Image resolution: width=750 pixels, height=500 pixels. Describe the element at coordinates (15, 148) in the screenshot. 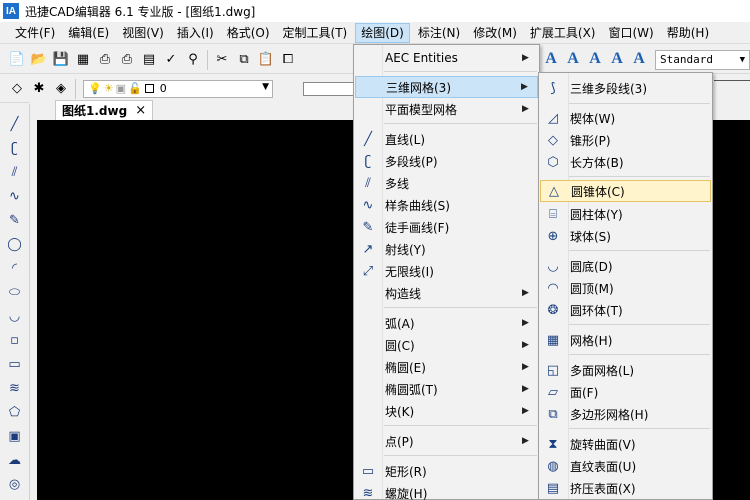

I see `polyline-icon: ʗ` at that location.